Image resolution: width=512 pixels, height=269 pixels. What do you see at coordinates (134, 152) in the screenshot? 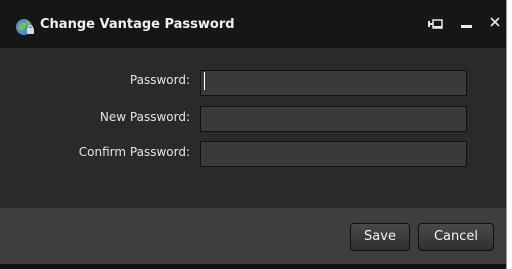
I see `confirm-password-label: Confirm Password:` at bounding box center [134, 152].